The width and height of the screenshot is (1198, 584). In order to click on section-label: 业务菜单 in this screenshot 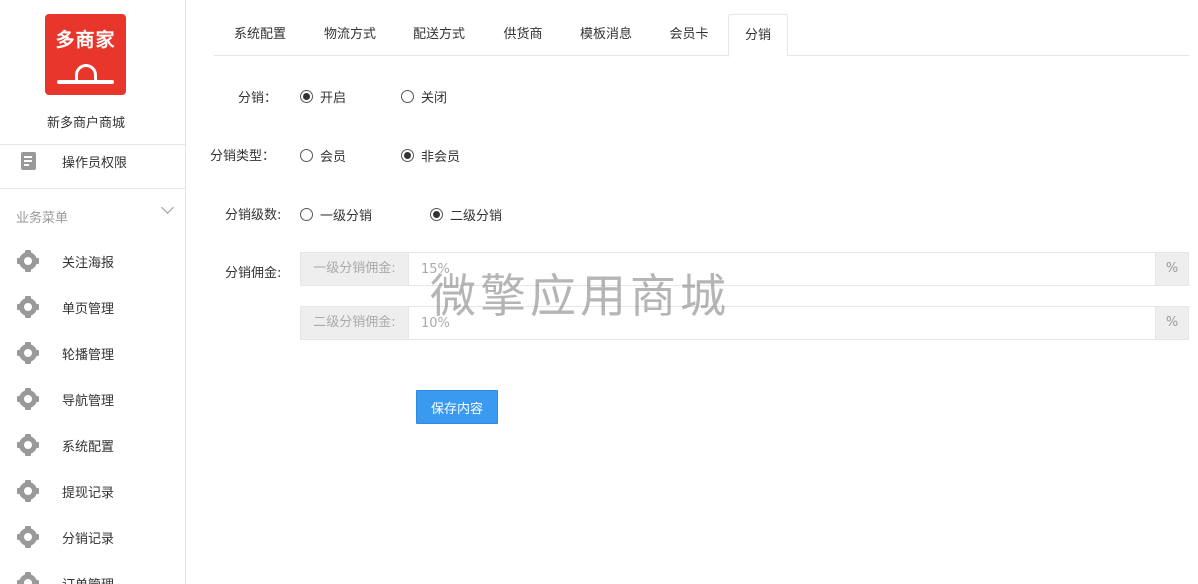, I will do `click(42, 218)`.